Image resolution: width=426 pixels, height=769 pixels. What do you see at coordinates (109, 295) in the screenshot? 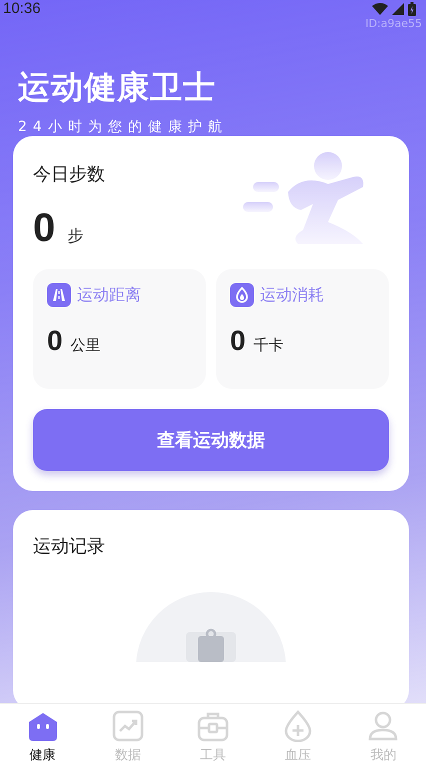
I see `stat-label: 运动距离` at bounding box center [109, 295].